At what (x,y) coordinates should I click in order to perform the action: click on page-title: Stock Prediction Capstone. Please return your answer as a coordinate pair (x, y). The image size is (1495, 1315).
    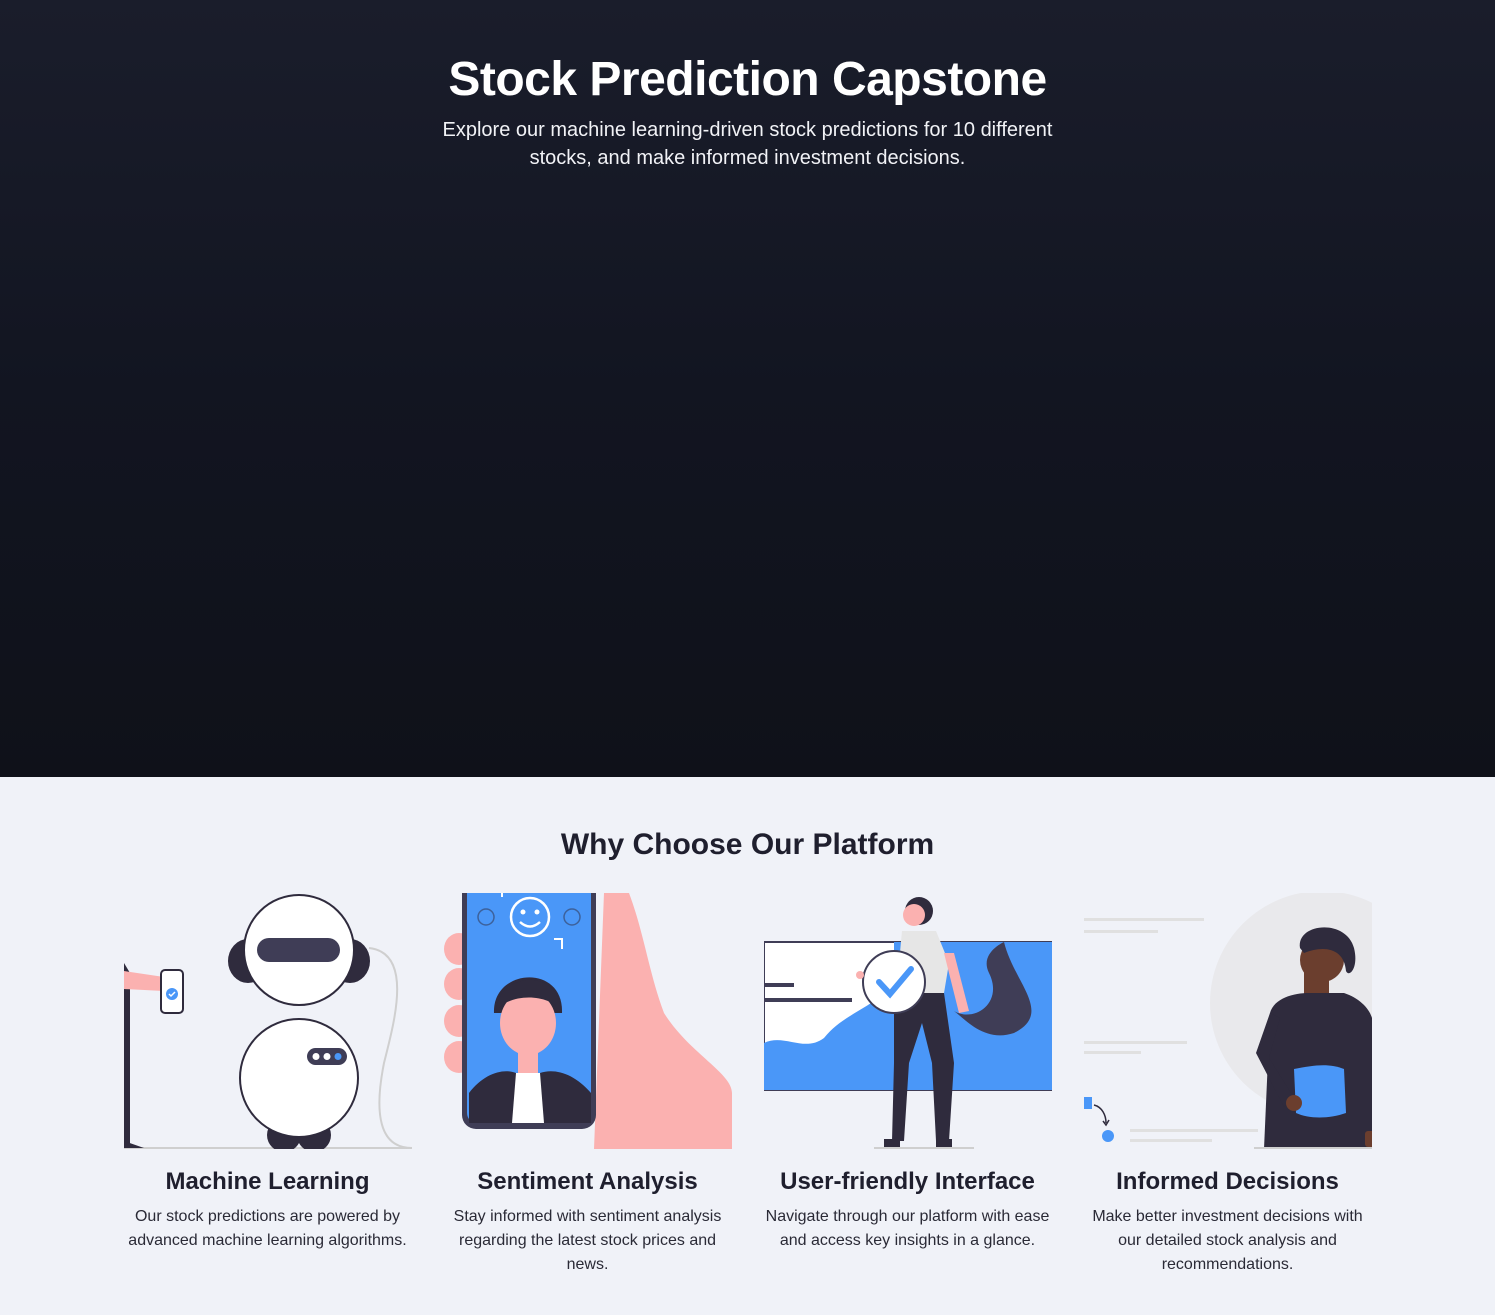
    Looking at the image, I should click on (747, 79).